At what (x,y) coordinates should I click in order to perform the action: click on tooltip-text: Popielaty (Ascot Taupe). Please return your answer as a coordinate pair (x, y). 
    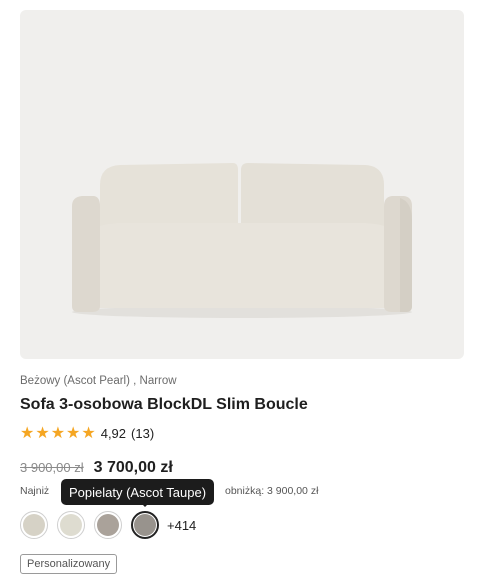
    Looking at the image, I should click on (138, 492).